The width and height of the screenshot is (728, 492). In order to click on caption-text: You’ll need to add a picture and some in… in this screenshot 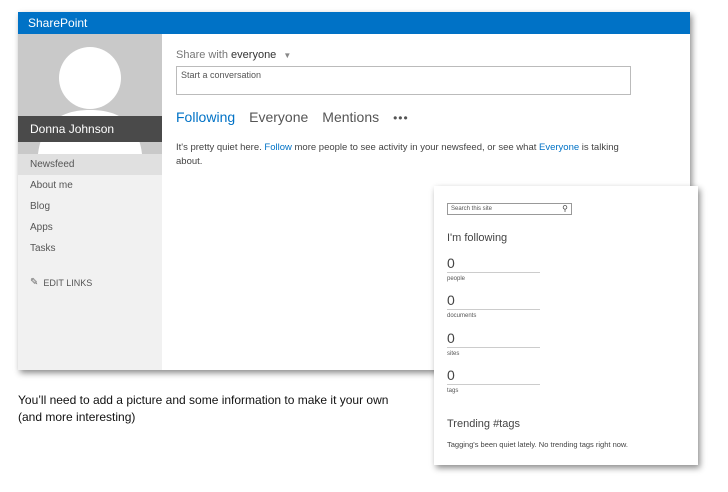, I will do `click(203, 408)`.